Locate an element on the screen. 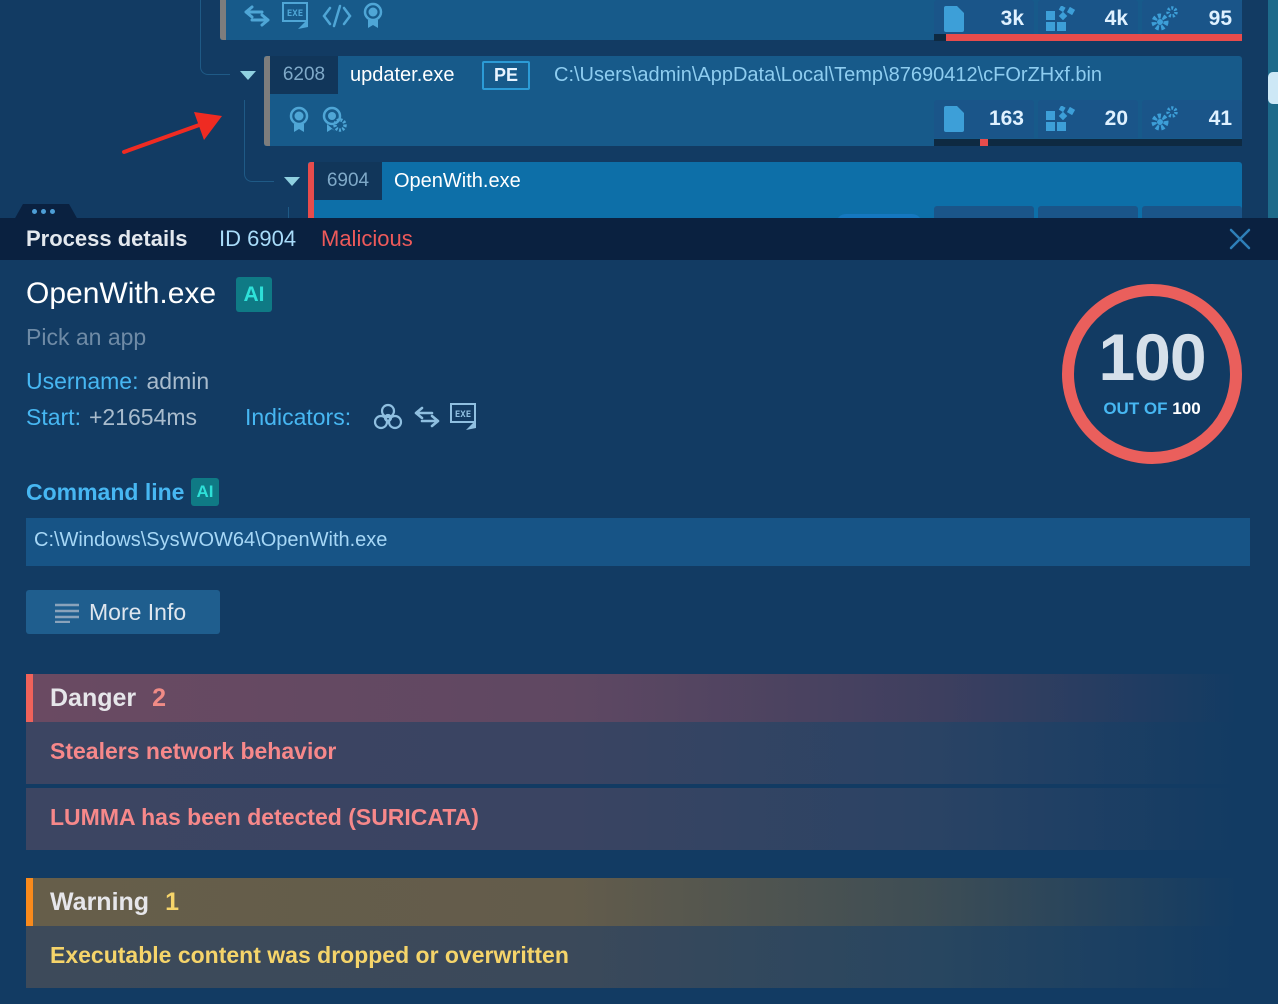 This screenshot has height=1004, width=1278. close-icon is located at coordinates (1240, 239).